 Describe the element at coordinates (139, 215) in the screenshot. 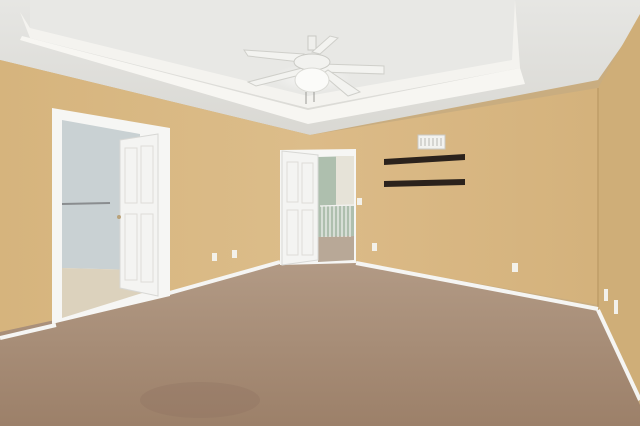

I see `bathroom-door` at that location.